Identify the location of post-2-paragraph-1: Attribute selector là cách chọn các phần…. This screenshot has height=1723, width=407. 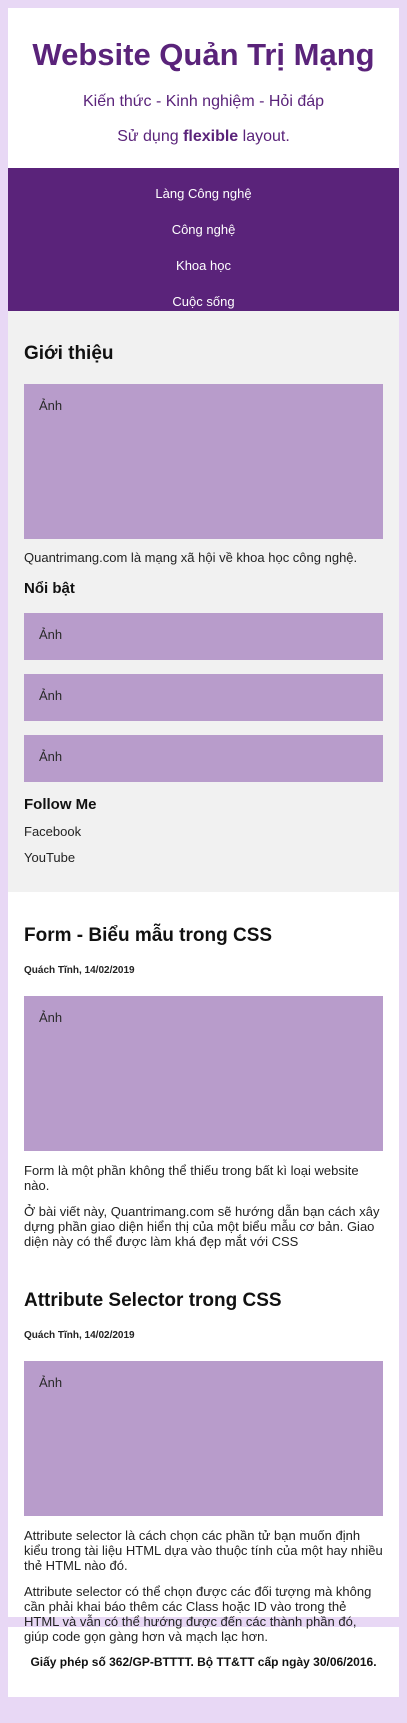
(203, 1550).